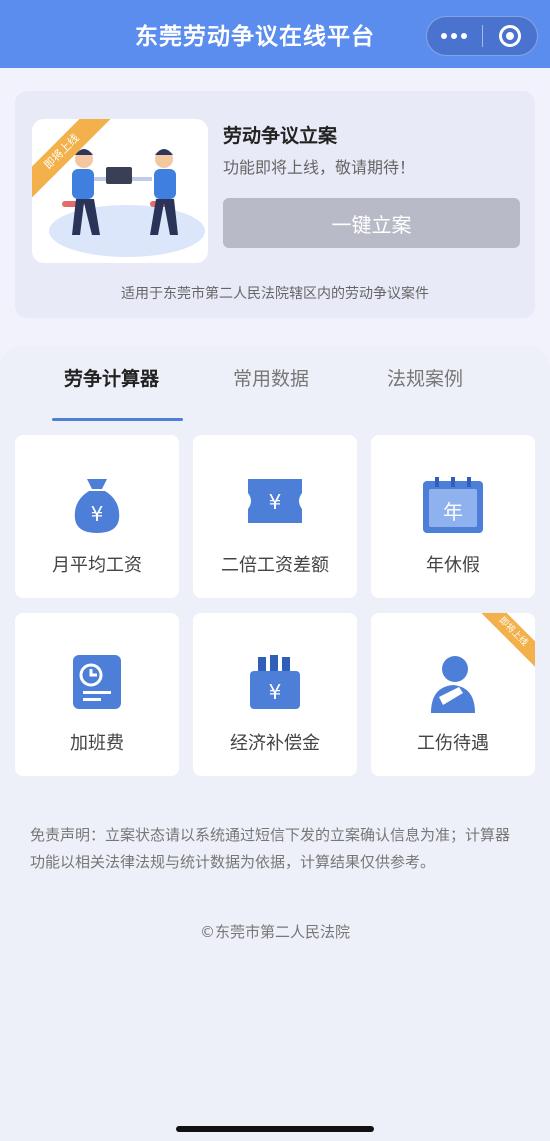 The image size is (550, 1141). I want to click on tile-label: 经济补偿金, so click(275, 743).